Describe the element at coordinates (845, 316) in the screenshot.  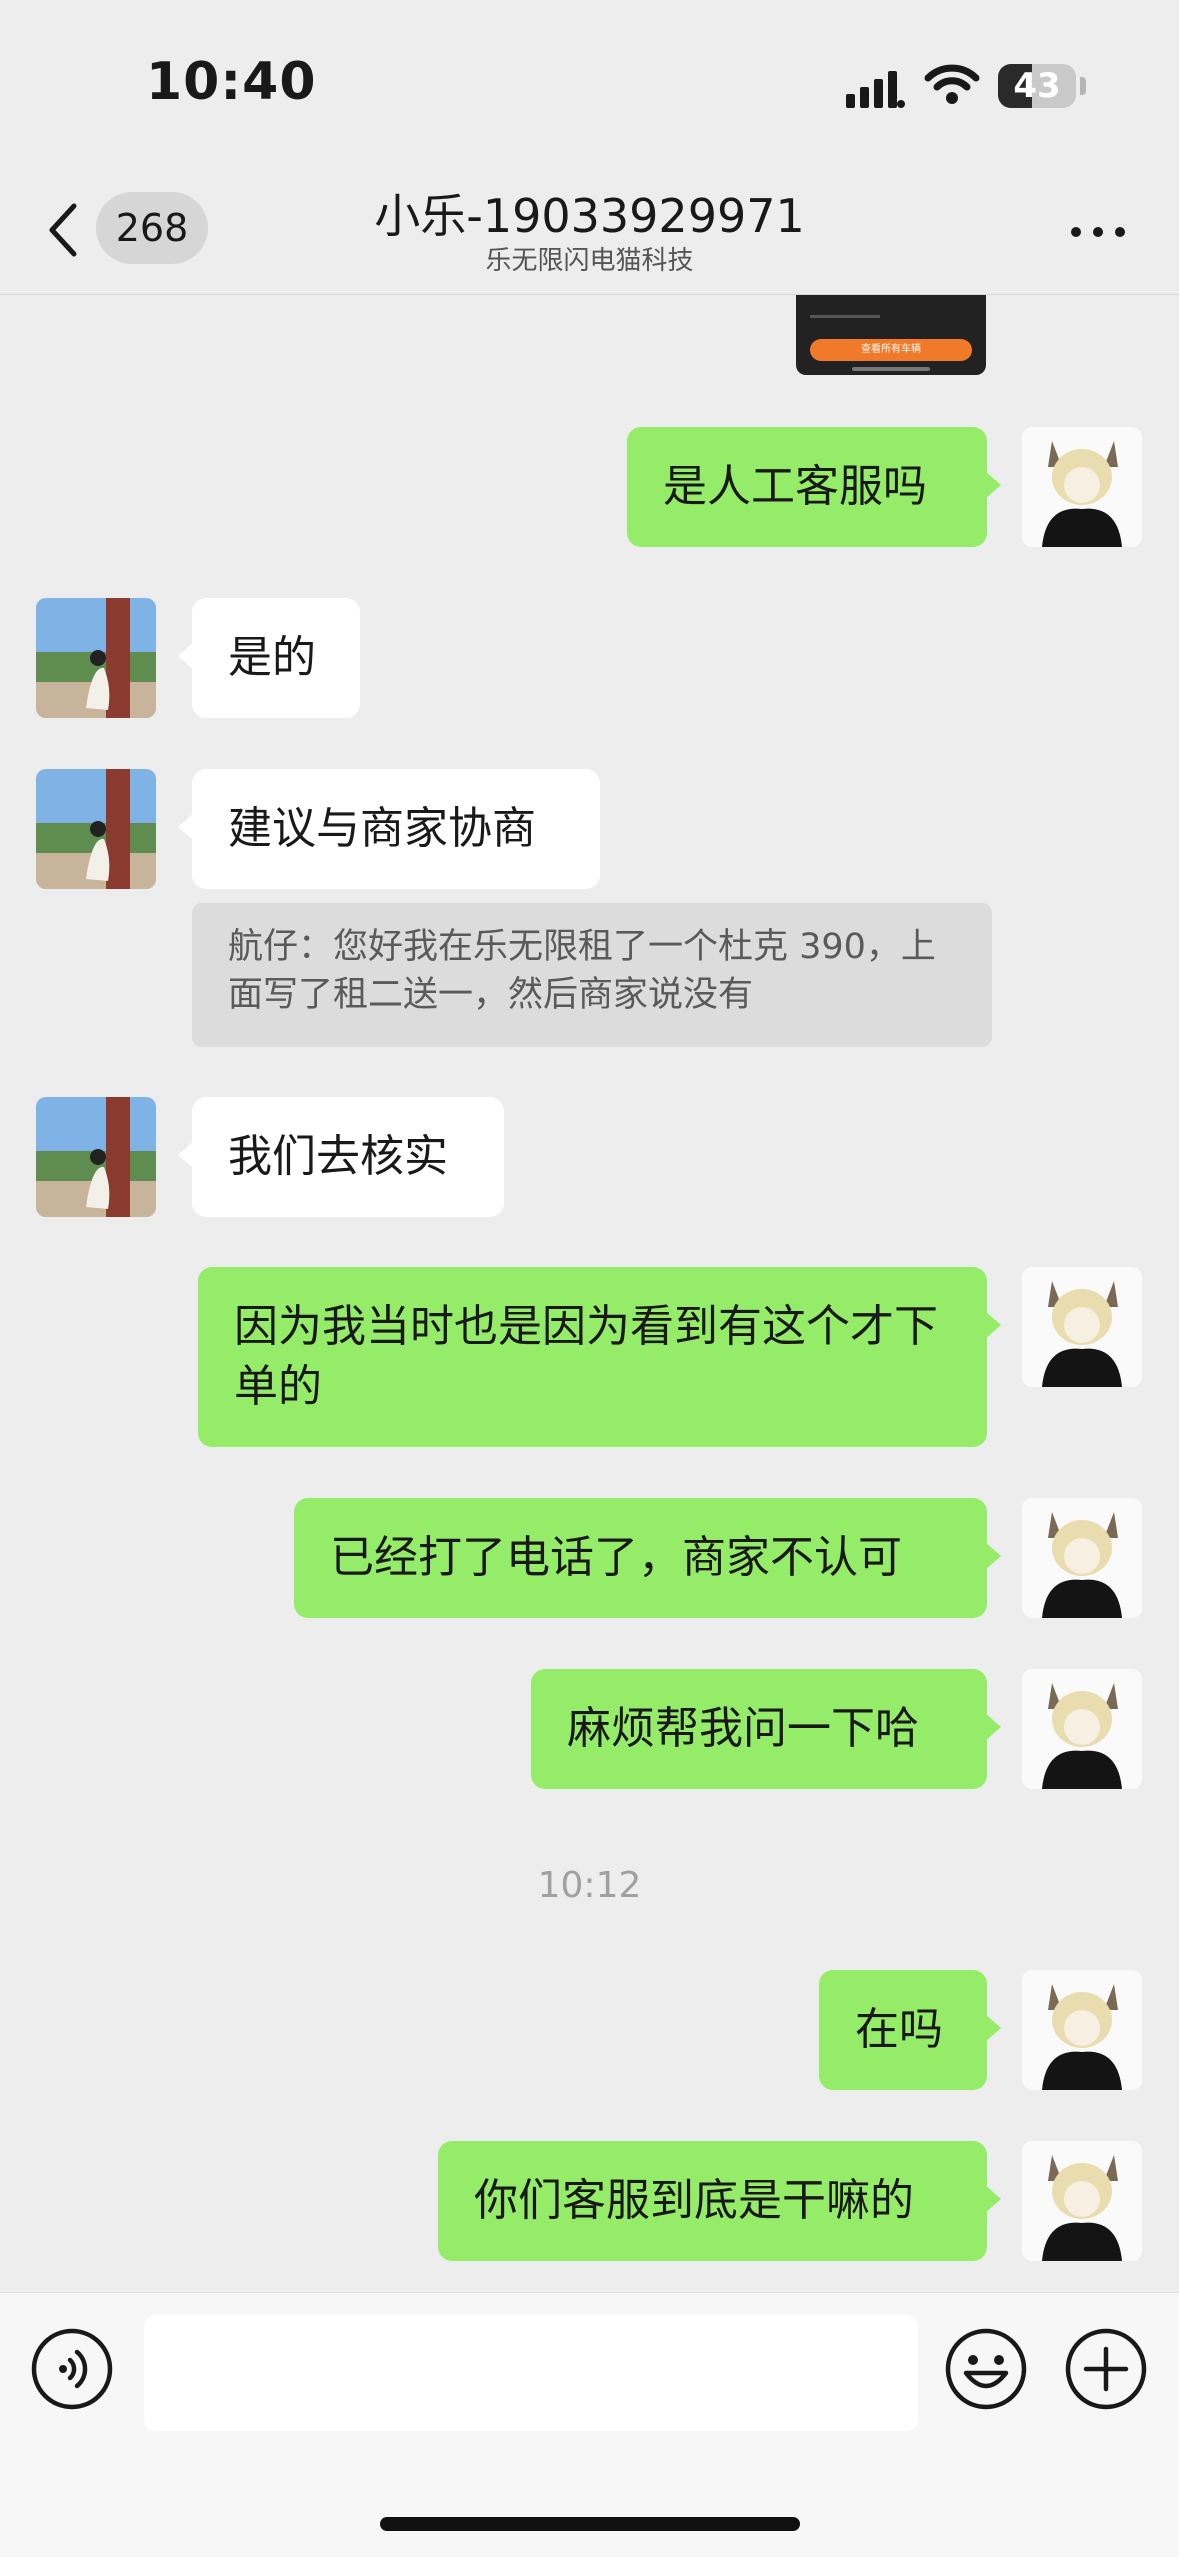
I see `card-text-line` at that location.